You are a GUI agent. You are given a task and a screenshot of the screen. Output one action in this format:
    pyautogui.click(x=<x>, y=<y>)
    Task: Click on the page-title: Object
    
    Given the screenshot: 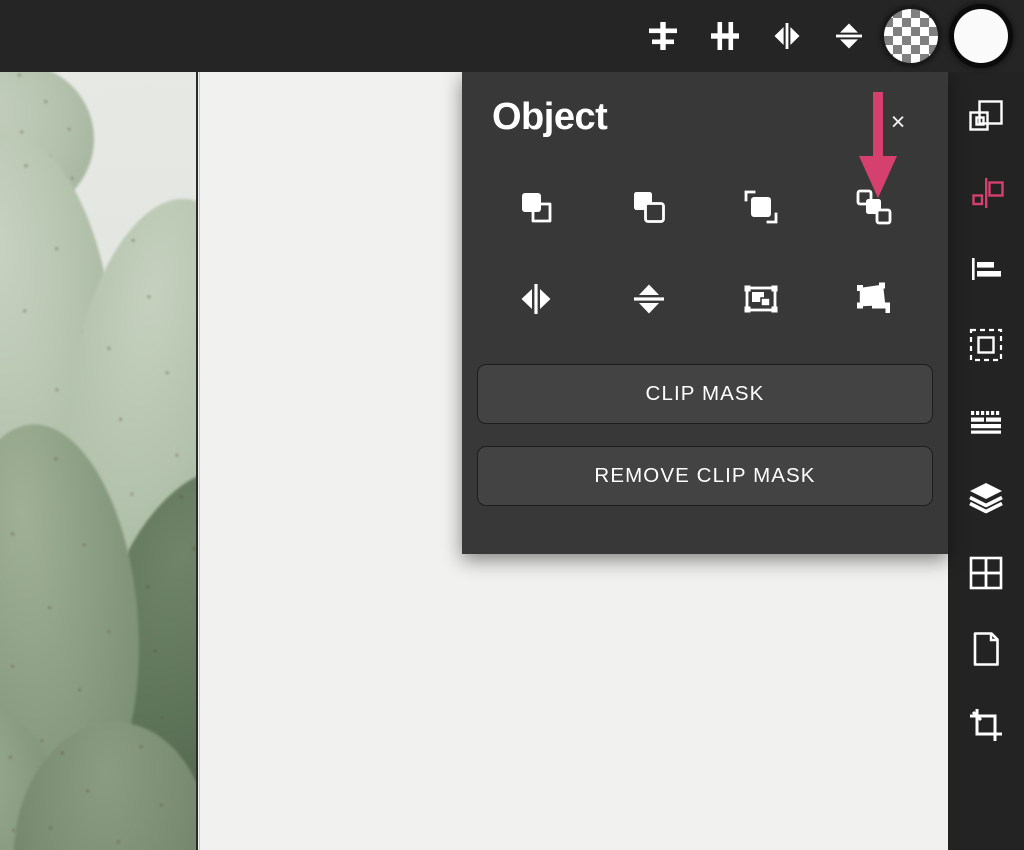 What is the action you would take?
    pyautogui.click(x=550, y=117)
    